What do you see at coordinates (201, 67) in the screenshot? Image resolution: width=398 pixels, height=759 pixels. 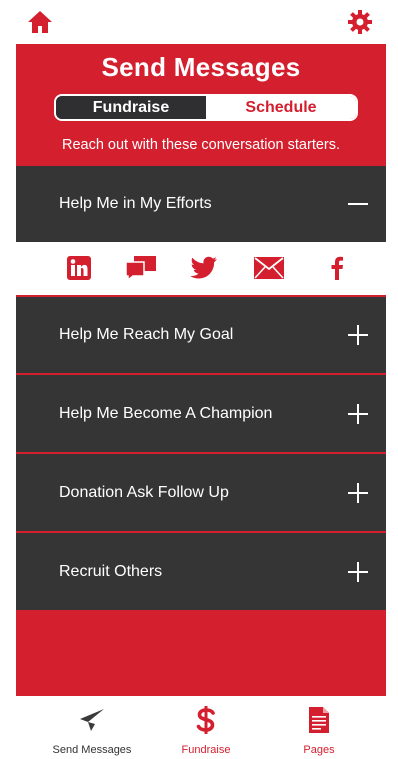 I see `page-title: Send Messages` at bounding box center [201, 67].